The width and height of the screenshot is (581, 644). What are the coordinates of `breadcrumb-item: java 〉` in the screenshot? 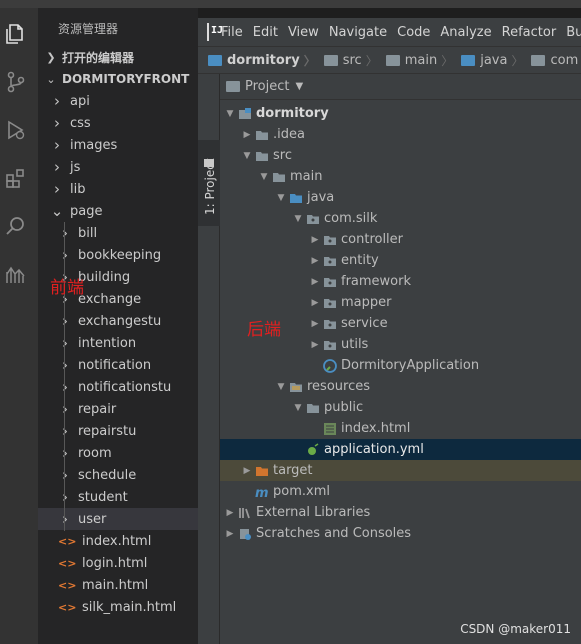 It's located at (488, 60).